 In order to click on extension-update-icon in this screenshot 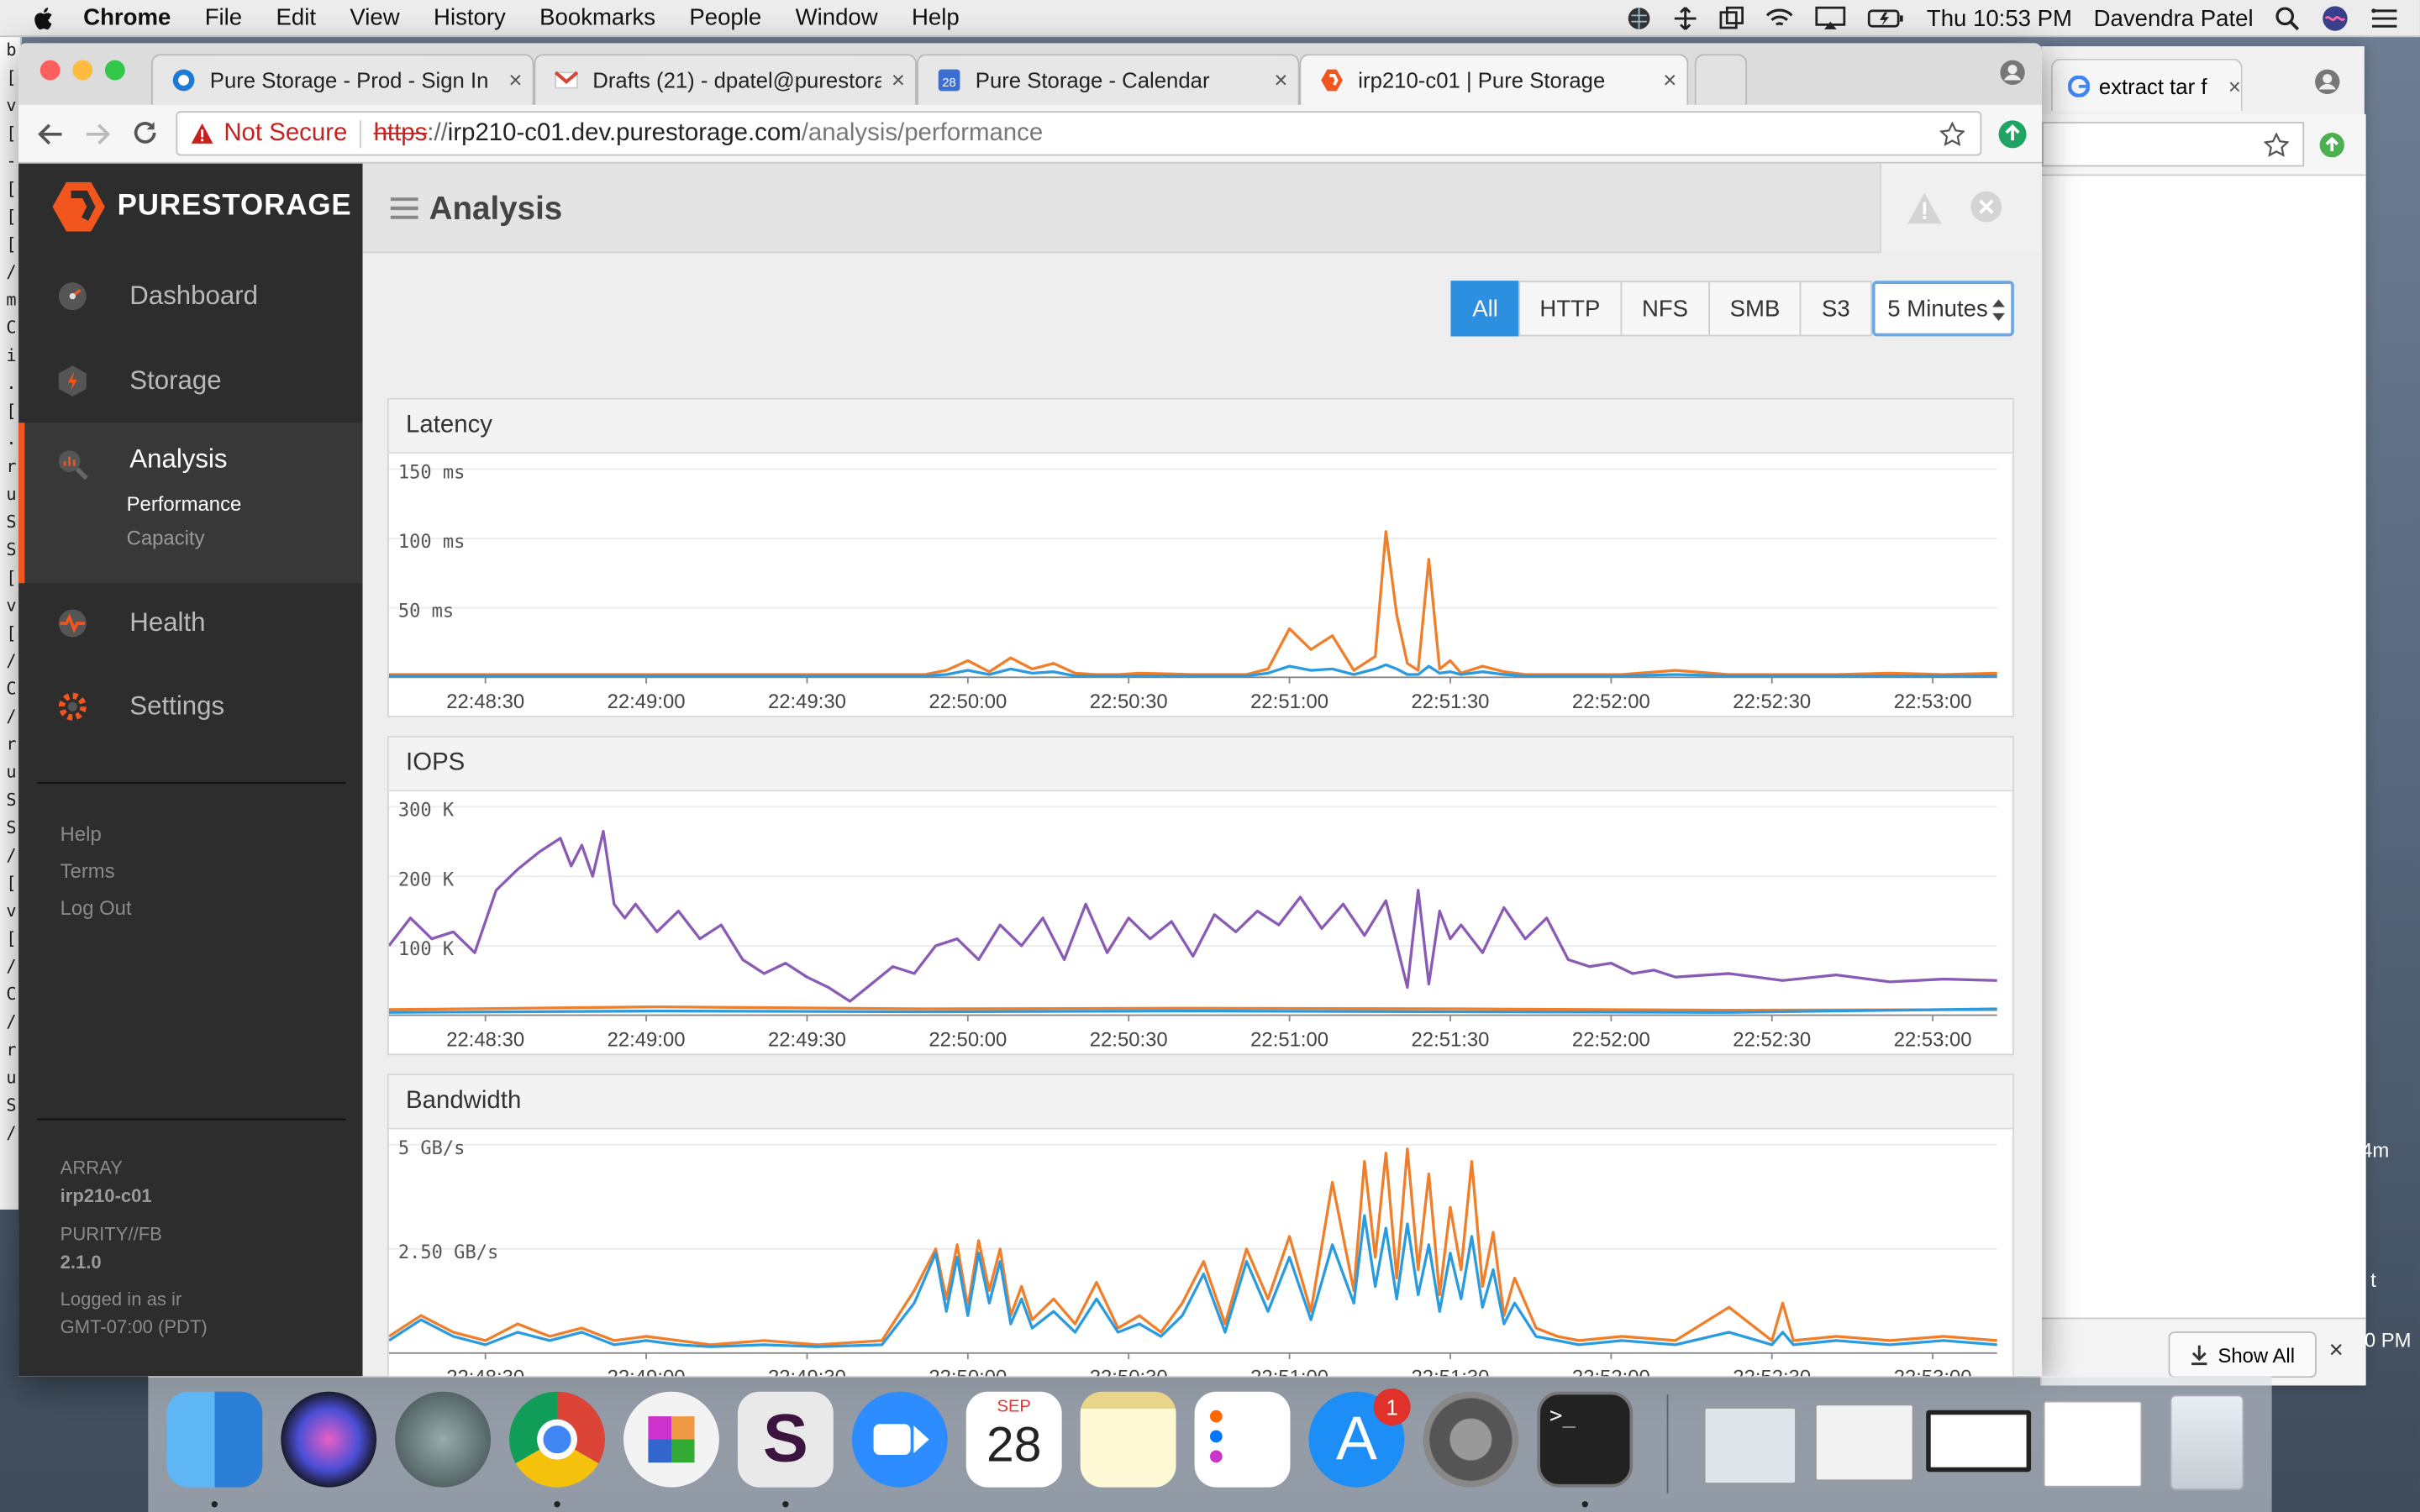, I will do `click(2012, 134)`.